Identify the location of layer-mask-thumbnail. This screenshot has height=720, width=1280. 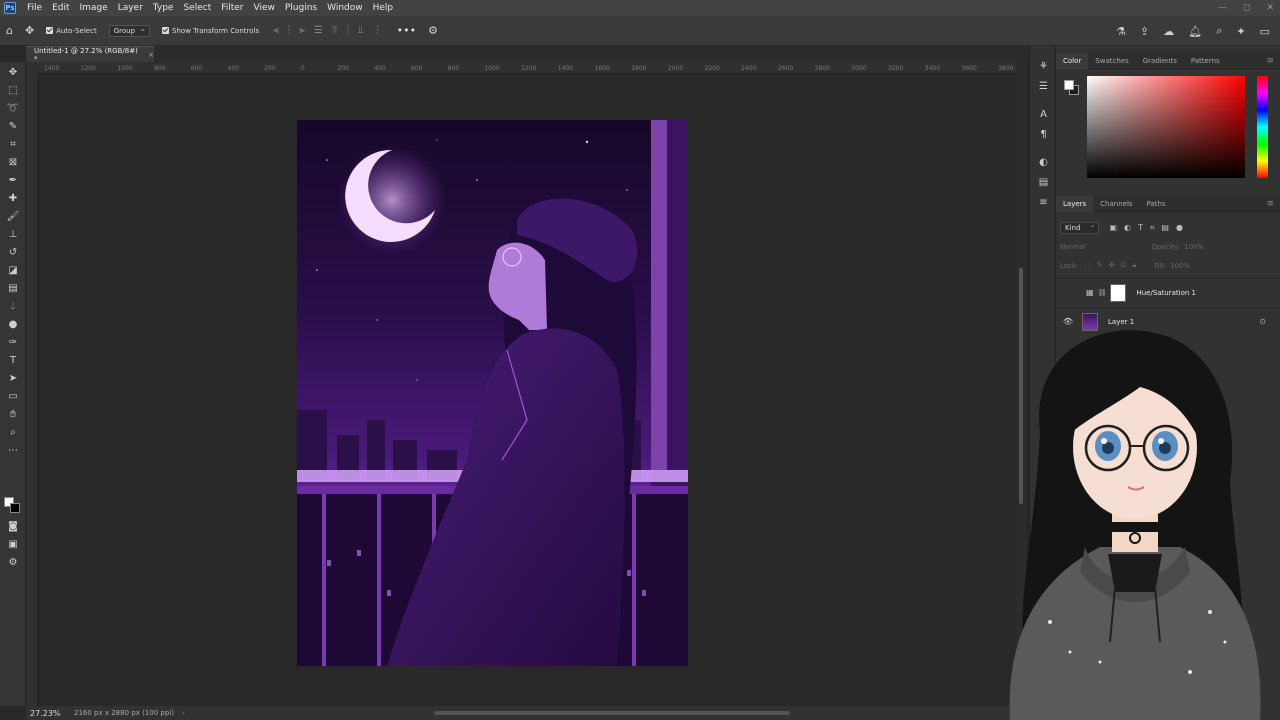
(1118, 292).